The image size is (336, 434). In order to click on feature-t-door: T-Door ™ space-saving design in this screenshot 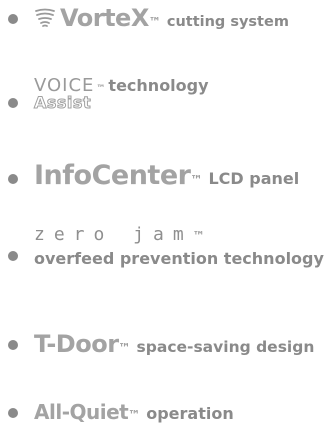, I will do `click(161, 344)`.